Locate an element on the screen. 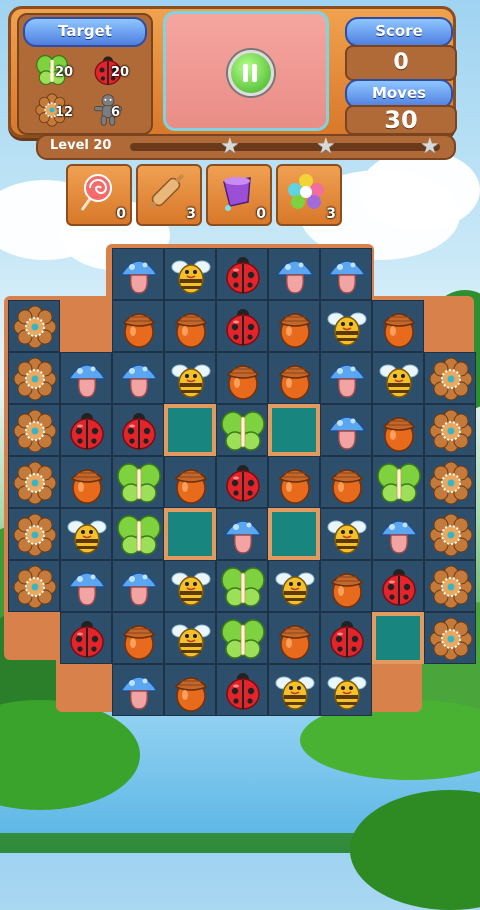 The height and width of the screenshot is (910, 480). board-empty-cell is located at coordinates (398, 638).